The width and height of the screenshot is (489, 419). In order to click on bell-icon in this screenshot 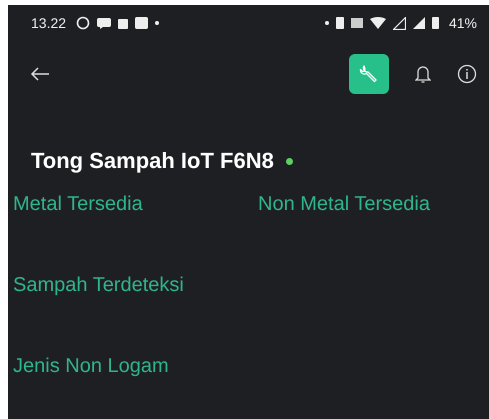, I will do `click(423, 74)`.